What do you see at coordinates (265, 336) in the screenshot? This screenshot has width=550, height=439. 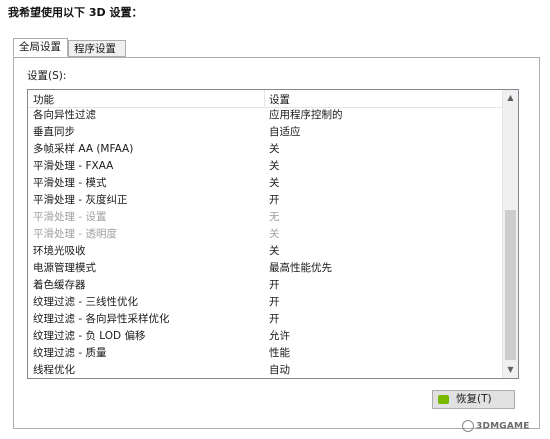 I see `table-row: 纹理过滤 - 负 LOD 偏移 允许` at bounding box center [265, 336].